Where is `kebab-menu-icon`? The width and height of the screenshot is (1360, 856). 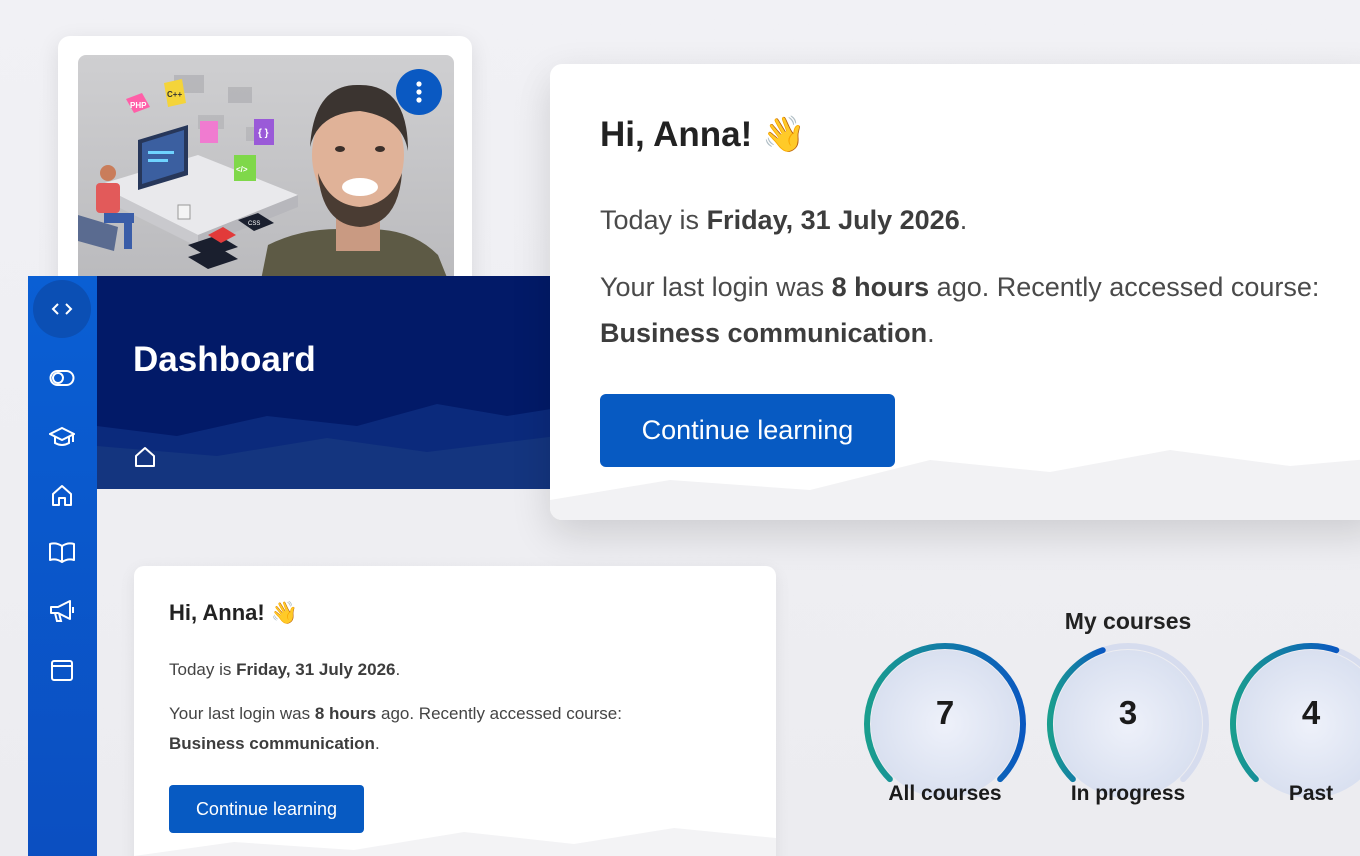 kebab-menu-icon is located at coordinates (419, 92).